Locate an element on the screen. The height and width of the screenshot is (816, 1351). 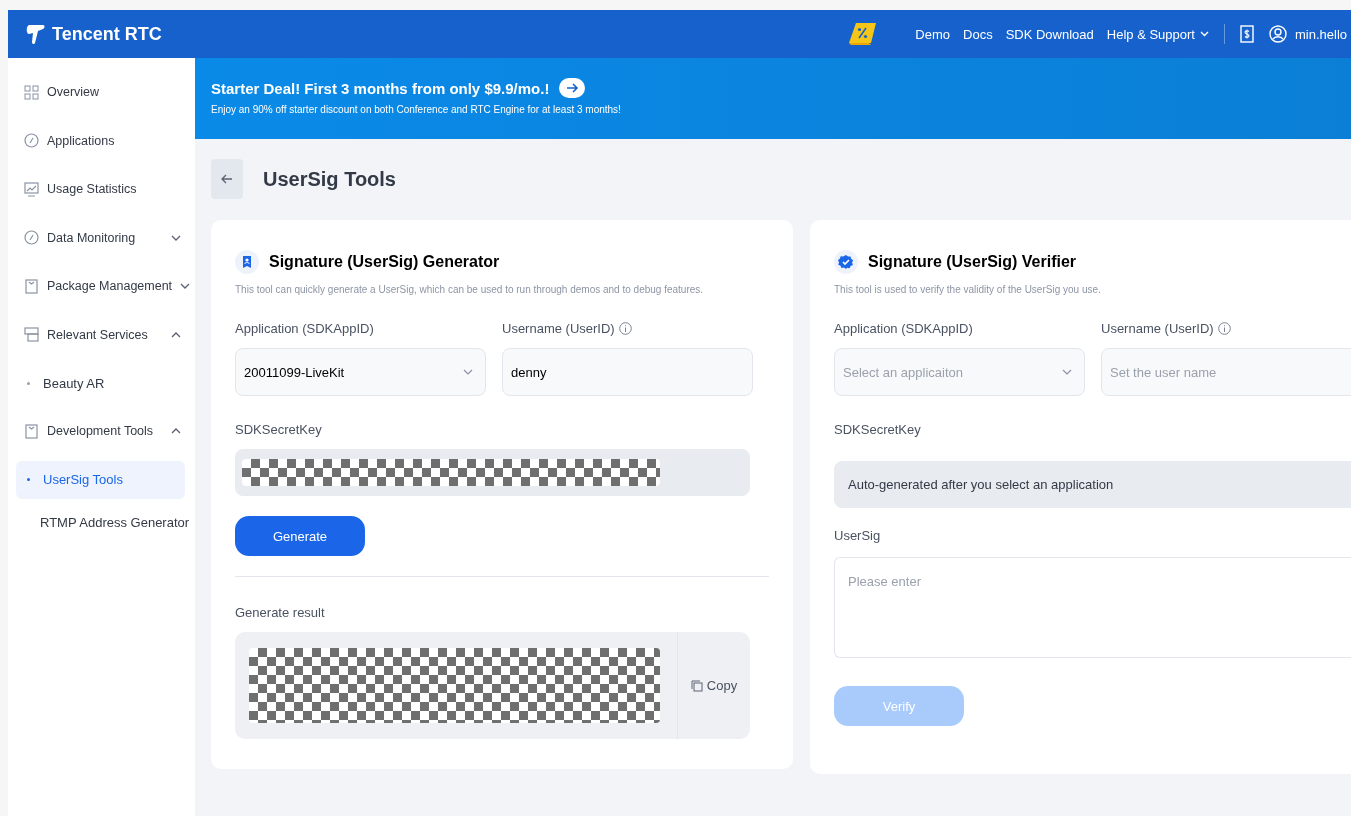
username-field: denny is located at coordinates (627, 372).